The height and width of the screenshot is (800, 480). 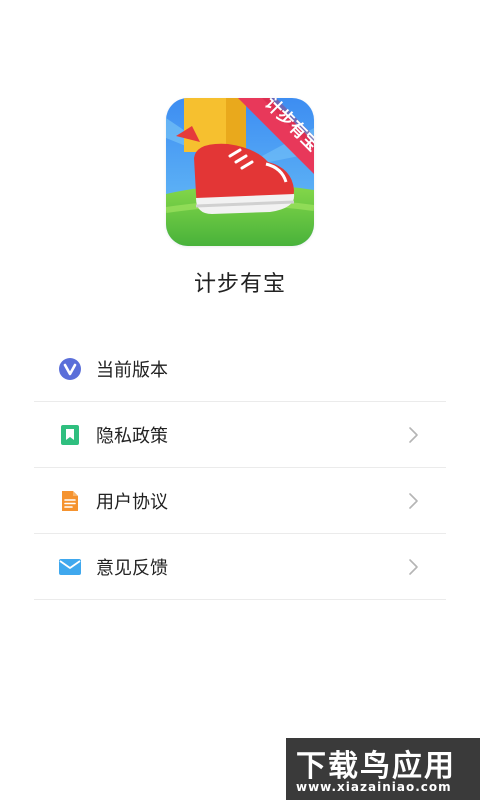 I want to click on menu-item-user-agreement: 用户协议, so click(x=240, y=501).